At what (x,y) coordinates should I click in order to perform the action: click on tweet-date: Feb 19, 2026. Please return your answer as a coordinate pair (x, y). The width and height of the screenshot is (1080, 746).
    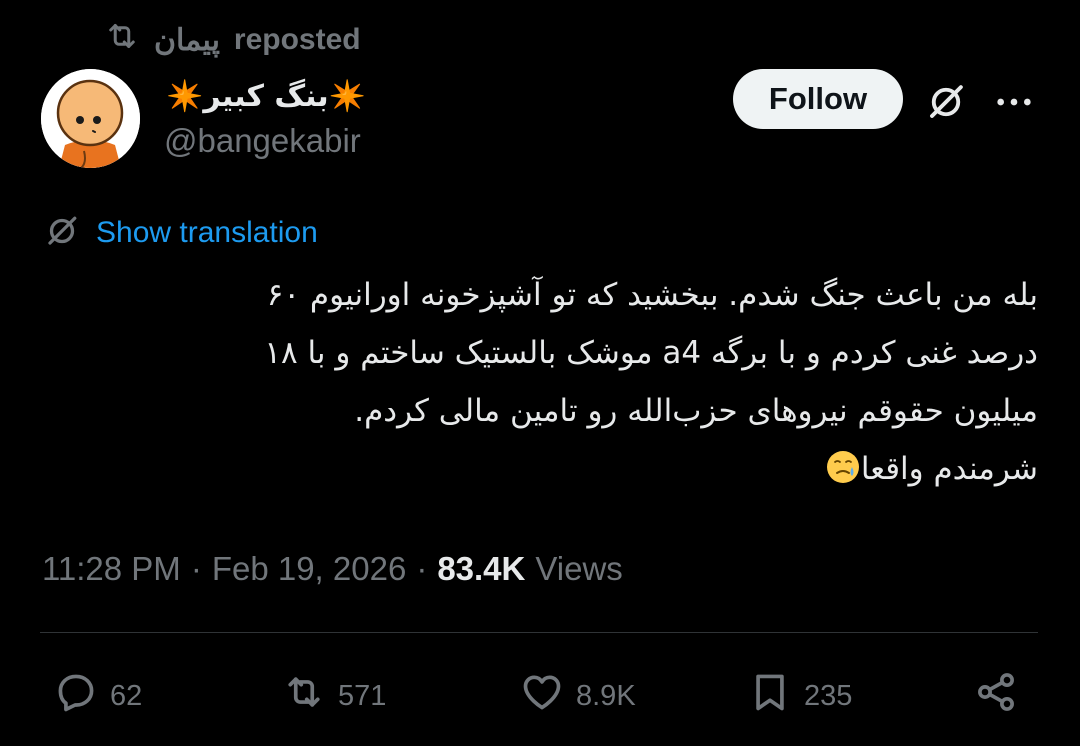
    Looking at the image, I should click on (309, 569).